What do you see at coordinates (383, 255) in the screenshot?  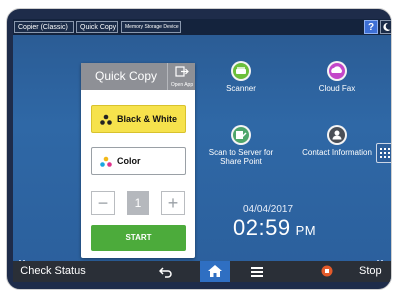 I see `page-dots-right` at bounding box center [383, 255].